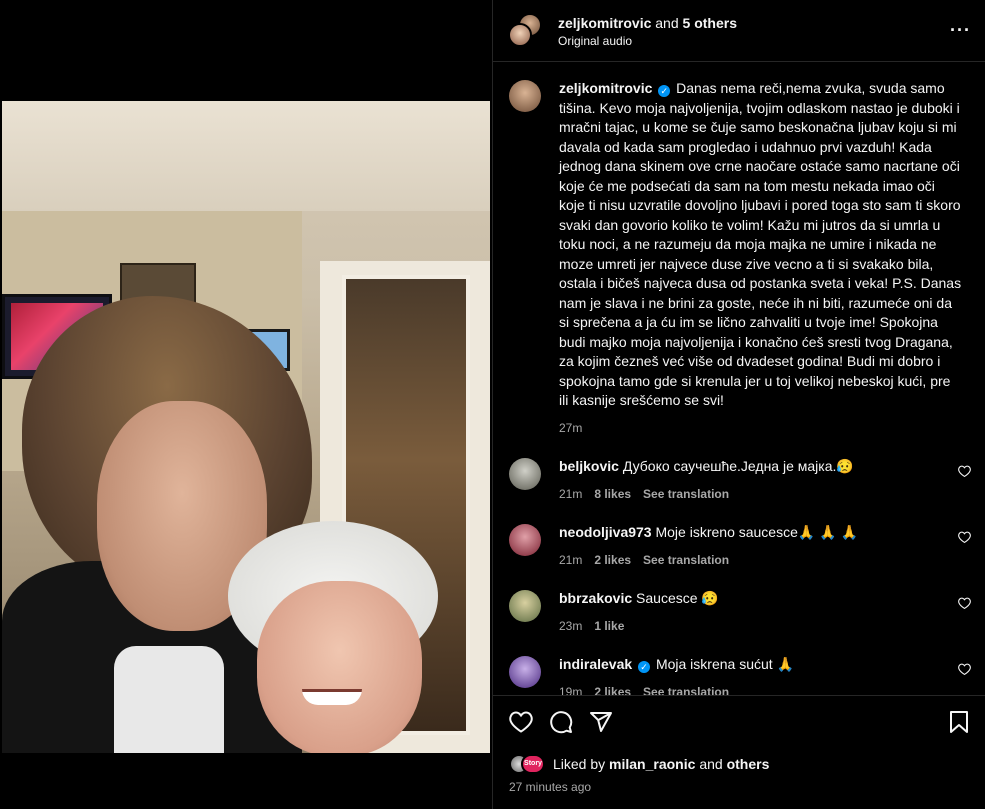 The width and height of the screenshot is (985, 809). Describe the element at coordinates (332, 697) in the screenshot. I see `photo-woman-smile` at that location.